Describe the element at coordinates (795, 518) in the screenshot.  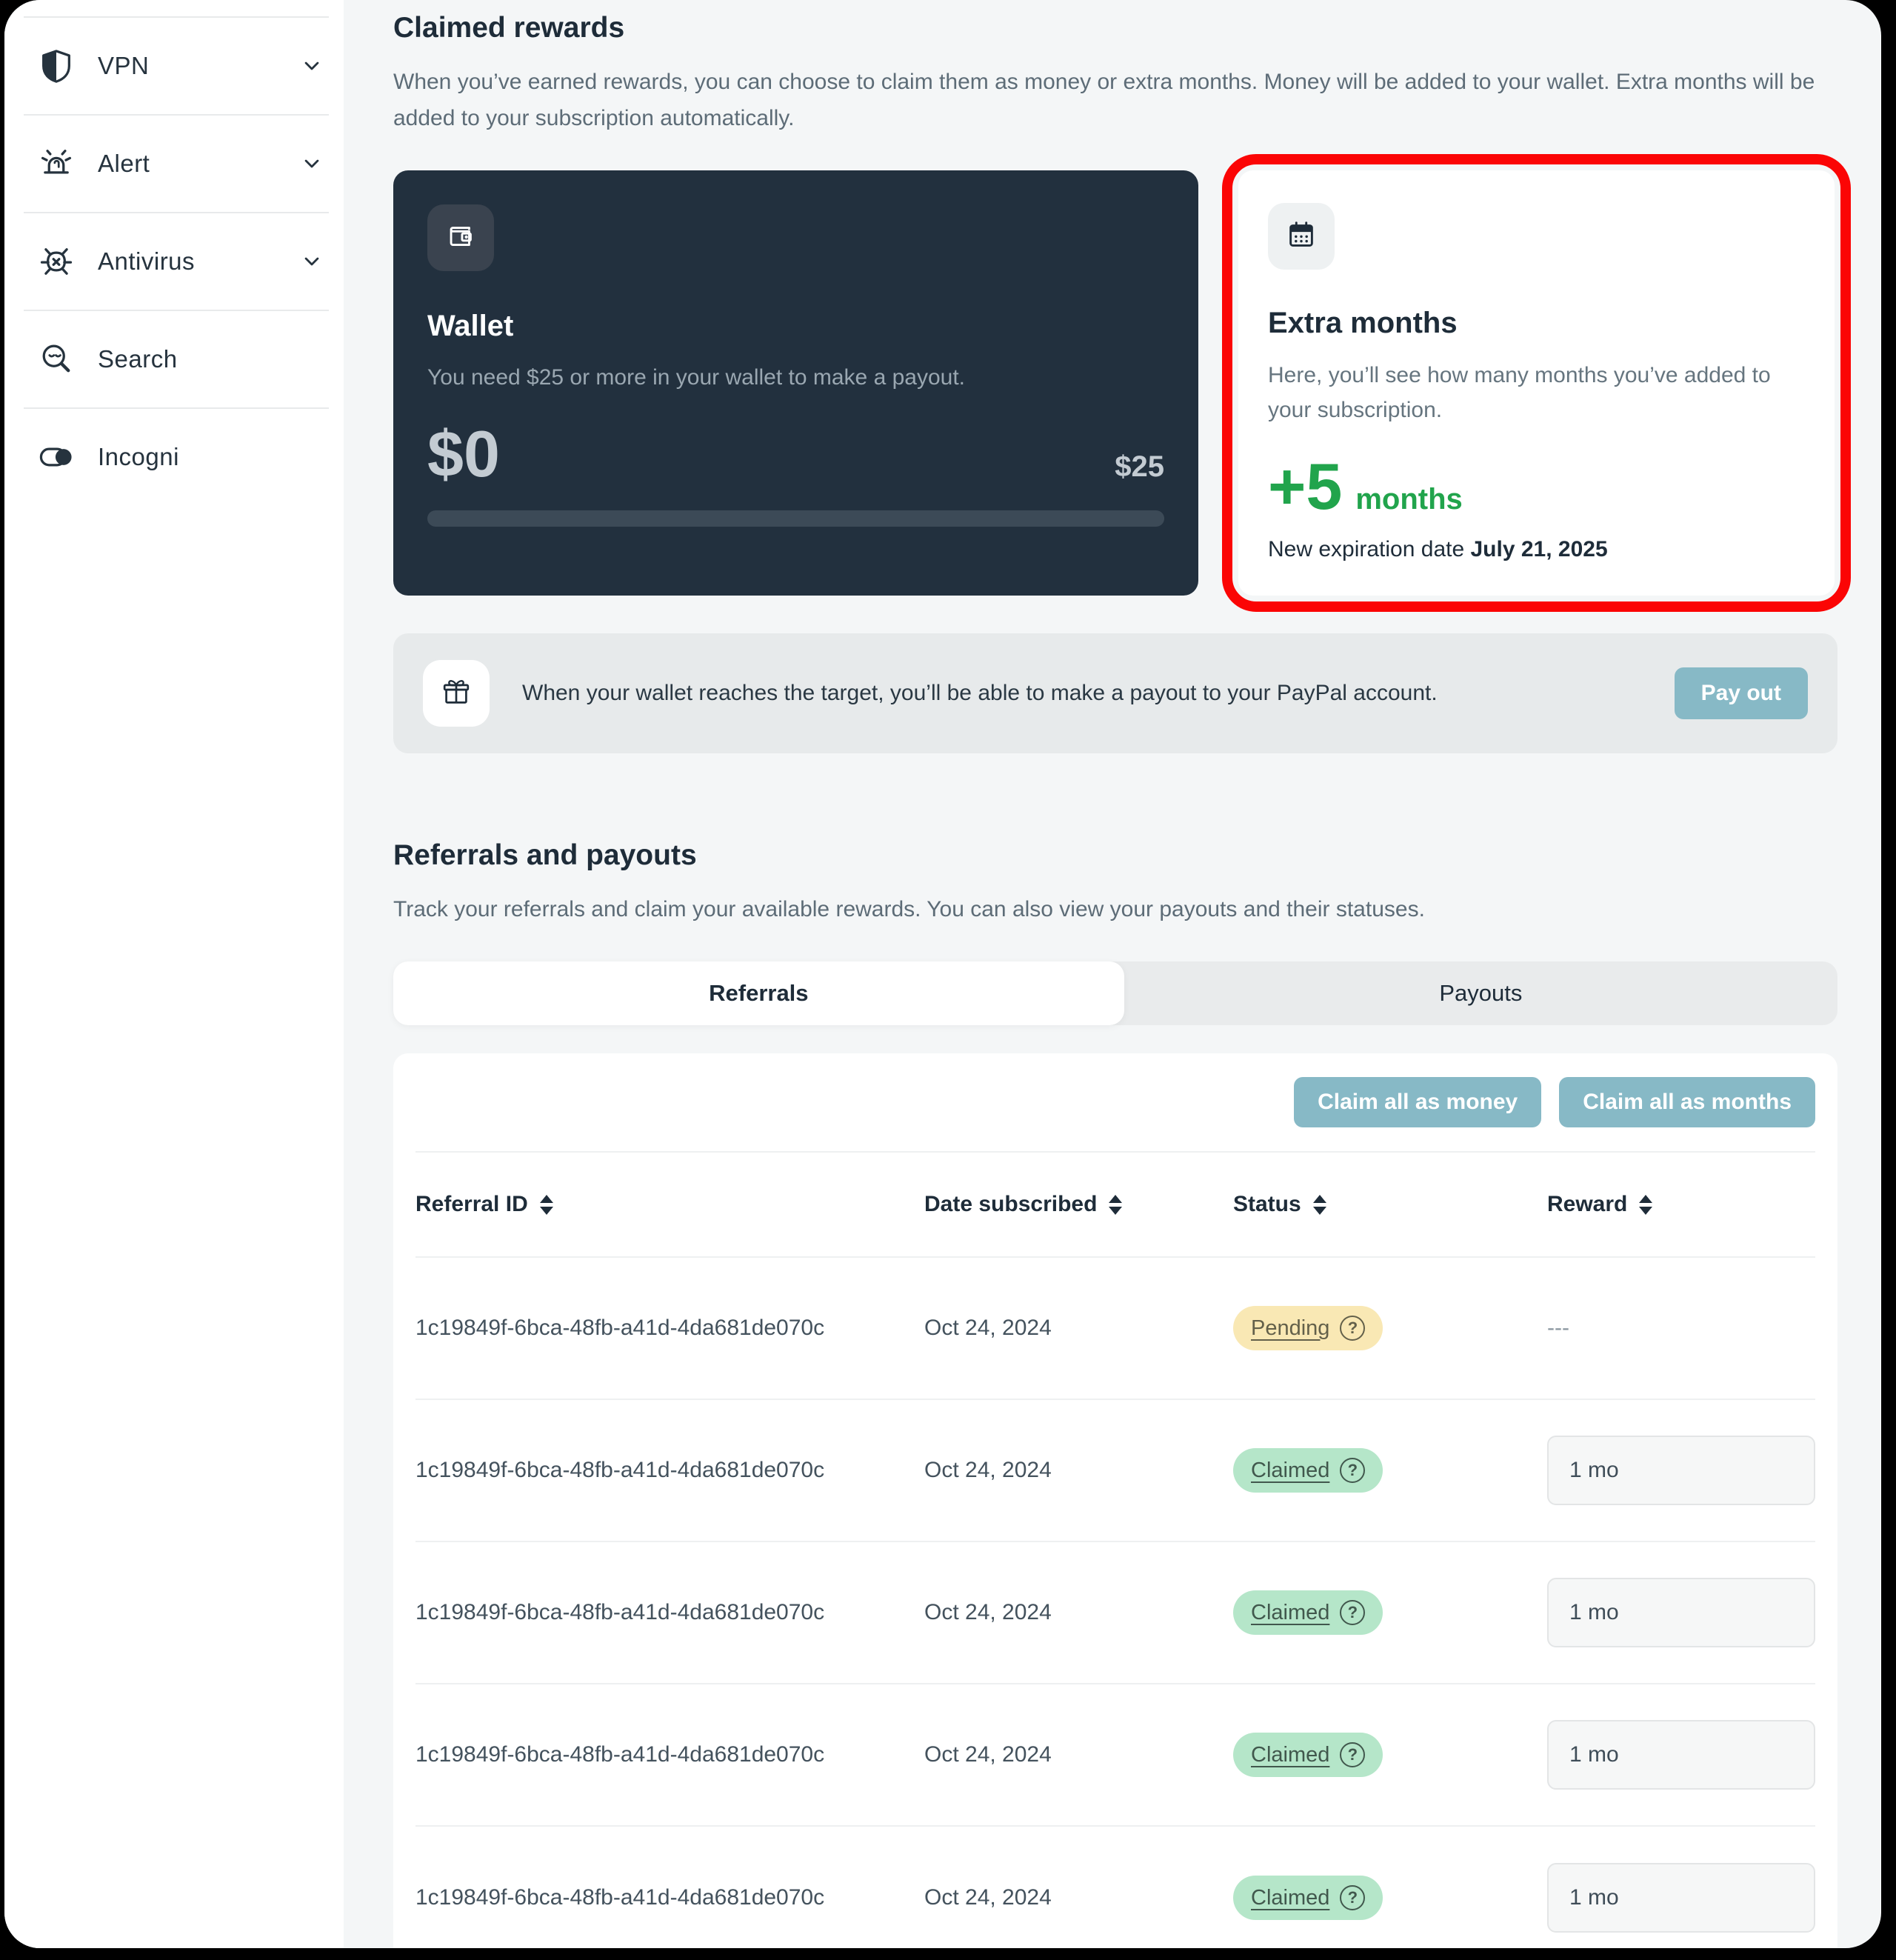
I see `wallet-progress-bar` at that location.